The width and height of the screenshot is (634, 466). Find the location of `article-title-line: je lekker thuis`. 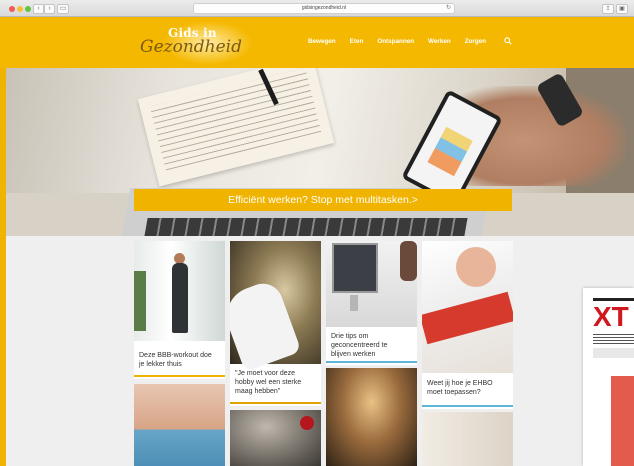

article-title-line: je lekker thuis is located at coordinates (160, 364).